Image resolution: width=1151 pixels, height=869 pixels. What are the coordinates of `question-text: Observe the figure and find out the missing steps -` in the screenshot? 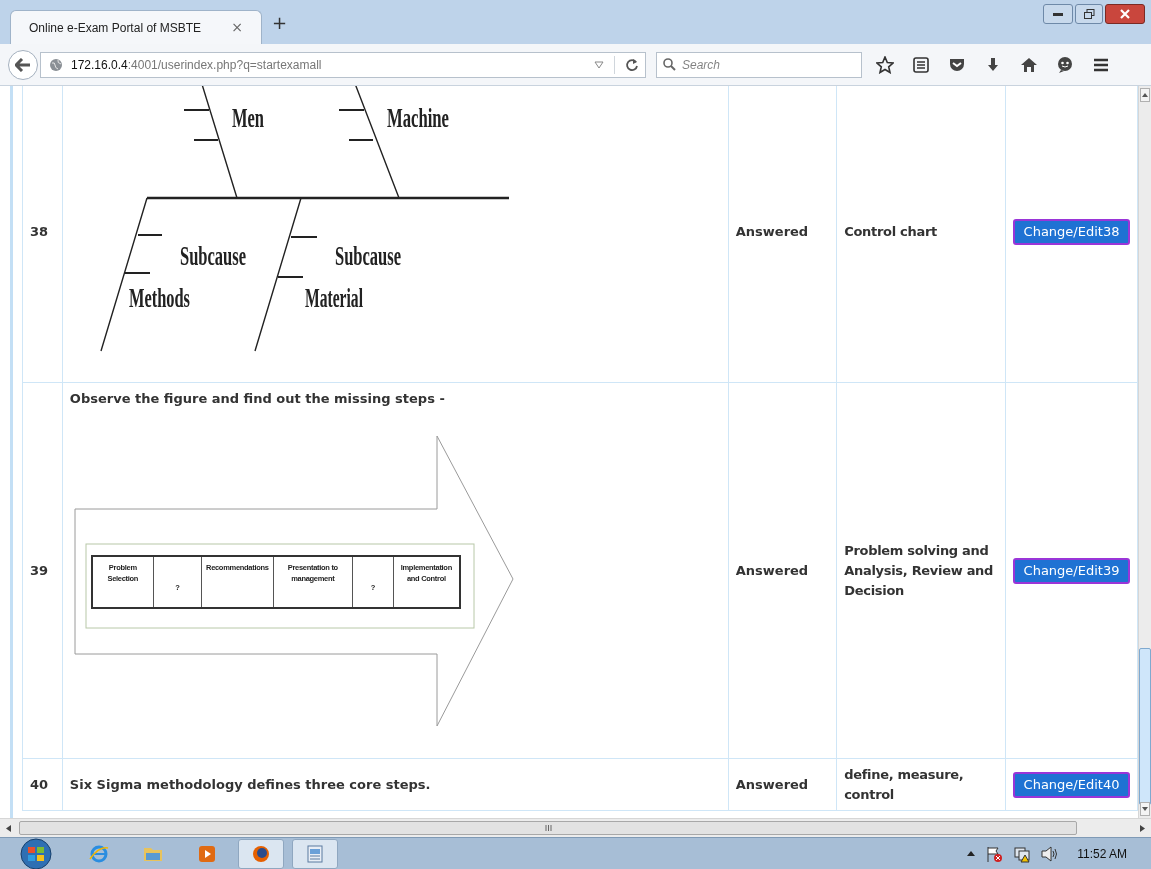 It's located at (257, 399).